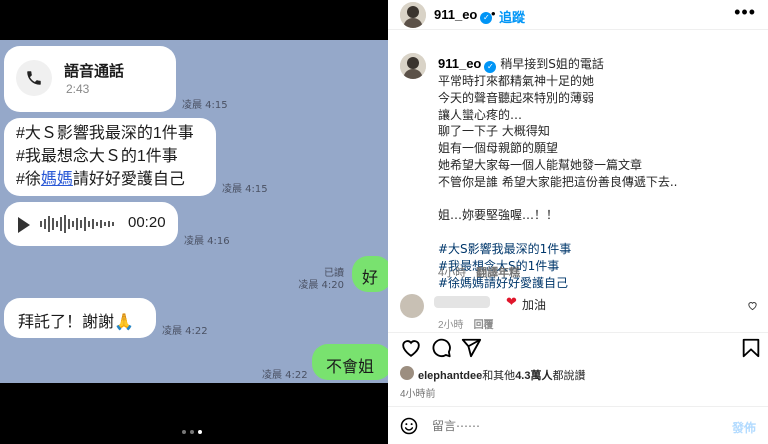  I want to click on comment-input, so click(572, 426).